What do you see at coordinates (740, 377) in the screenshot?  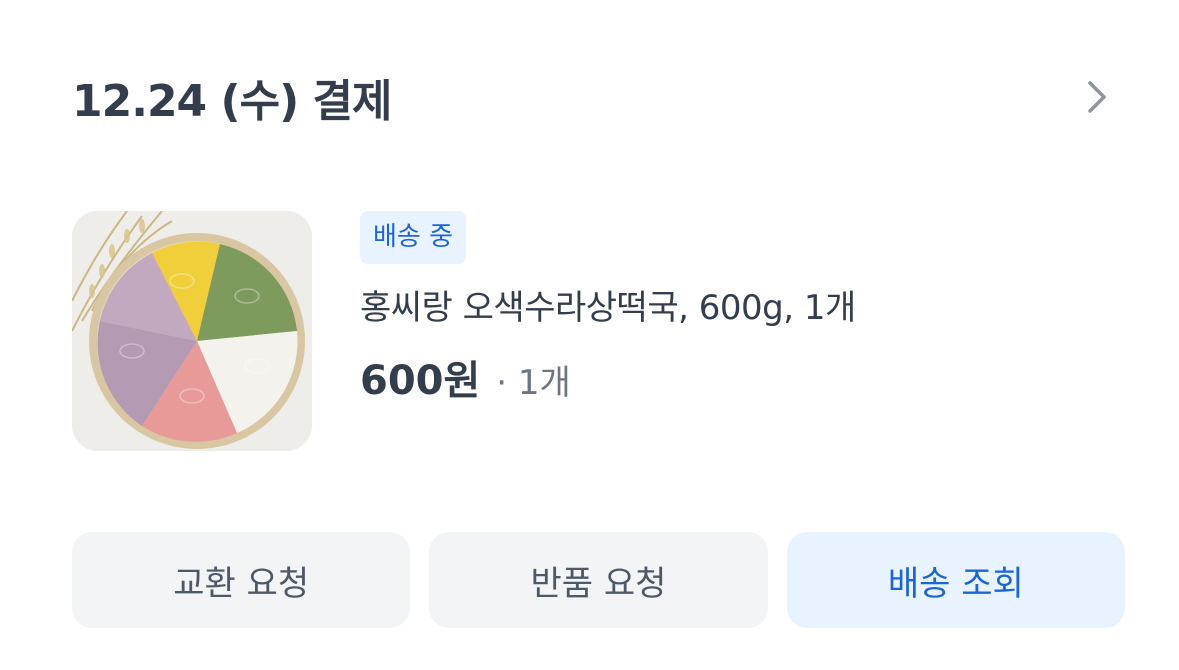 I see `price-row: 600원 · 1개` at bounding box center [740, 377].